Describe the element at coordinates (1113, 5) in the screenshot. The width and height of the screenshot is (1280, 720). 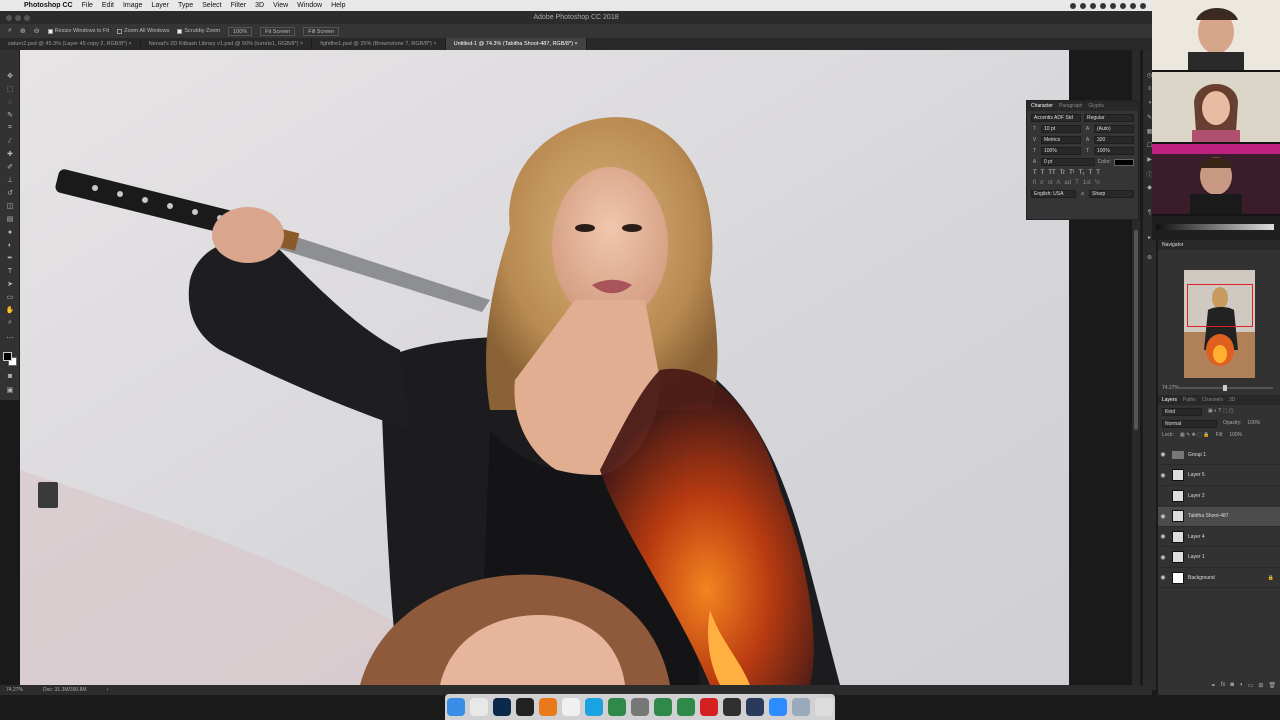
I see `battery-icon` at that location.